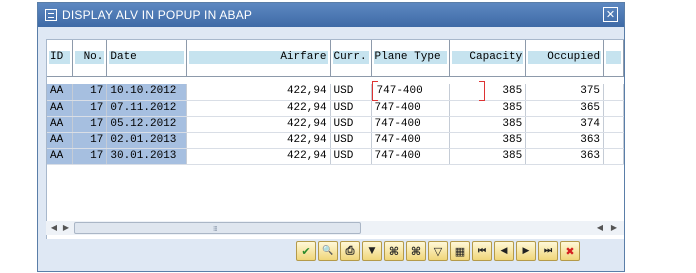  I want to click on filter-icon: ▽, so click(438, 251).